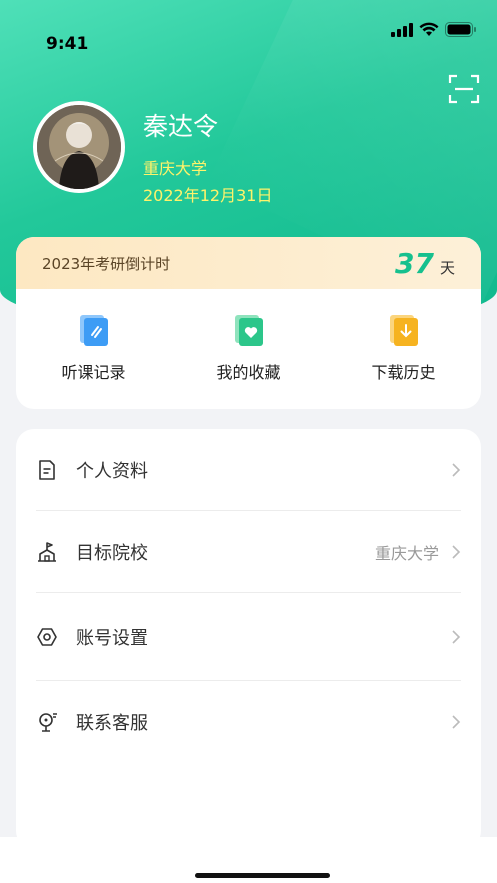 The height and width of the screenshot is (883, 497). I want to click on quick-action-label: 下载历史, so click(403, 372).